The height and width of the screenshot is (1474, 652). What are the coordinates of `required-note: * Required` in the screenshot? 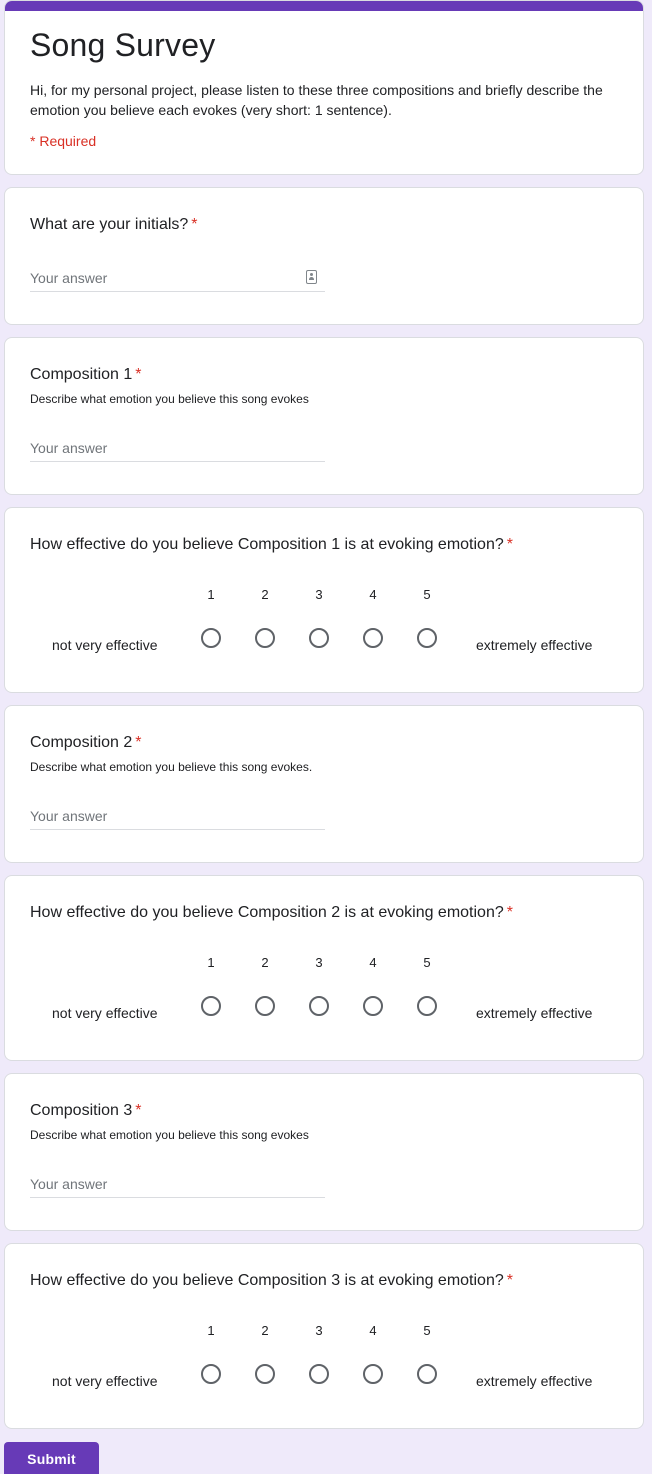 It's located at (63, 141).